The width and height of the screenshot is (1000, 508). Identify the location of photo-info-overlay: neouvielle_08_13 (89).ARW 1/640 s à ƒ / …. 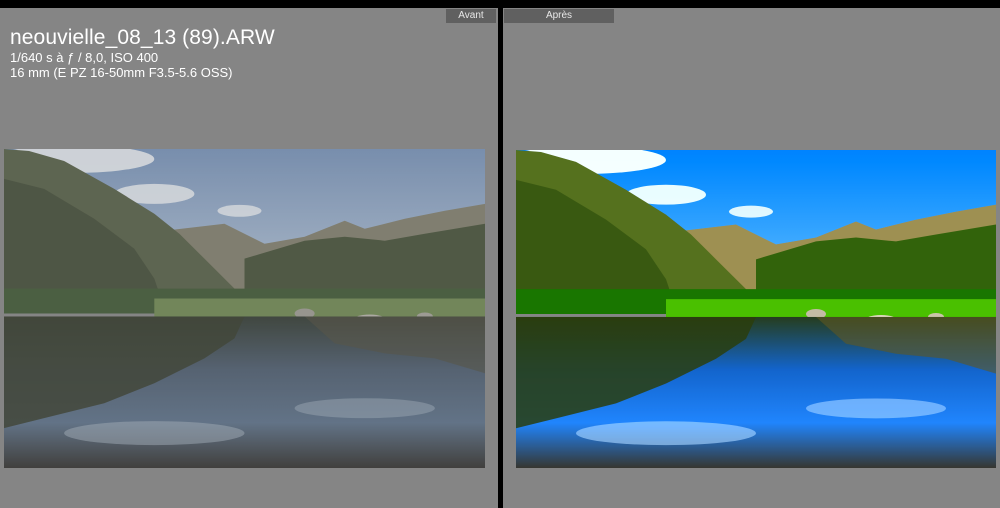
(142, 53).